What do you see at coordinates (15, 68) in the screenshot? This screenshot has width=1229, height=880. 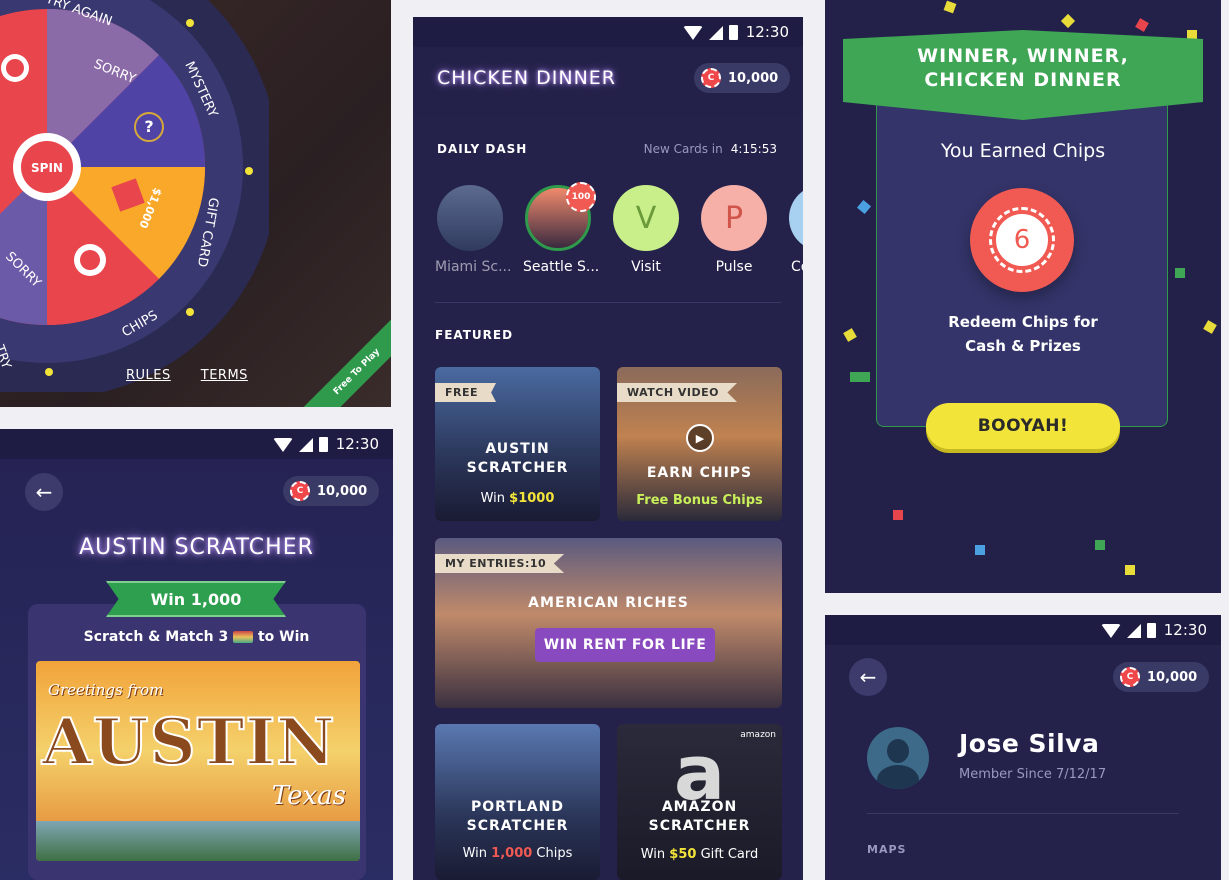 I see `chip-icon-top-inner` at bounding box center [15, 68].